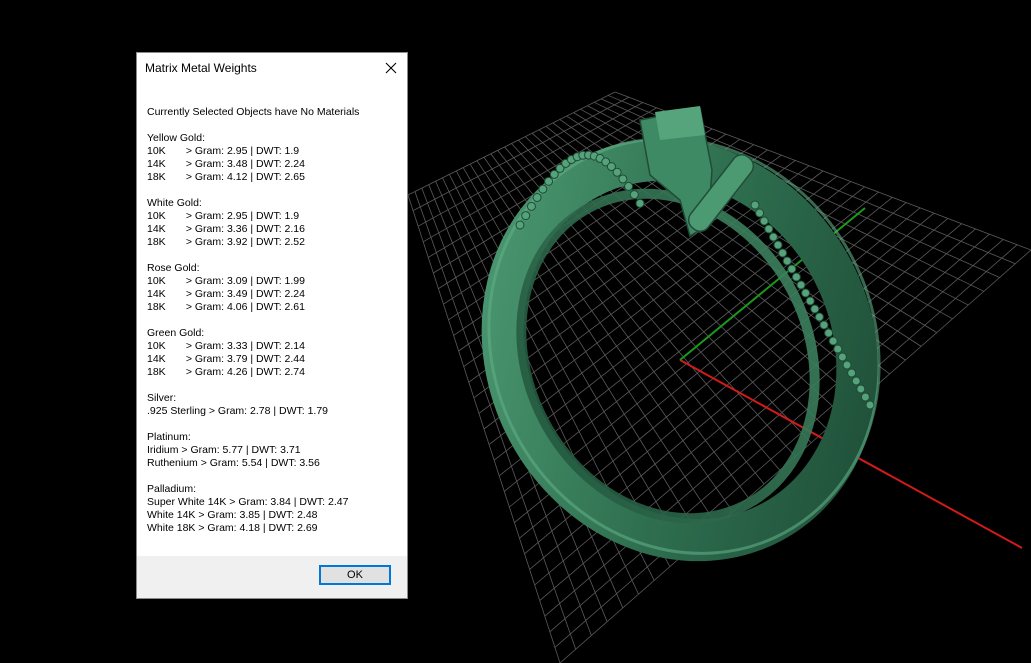  I want to click on weight-value: > Gram: 4.26 | DWT: 2.74, so click(242, 372).